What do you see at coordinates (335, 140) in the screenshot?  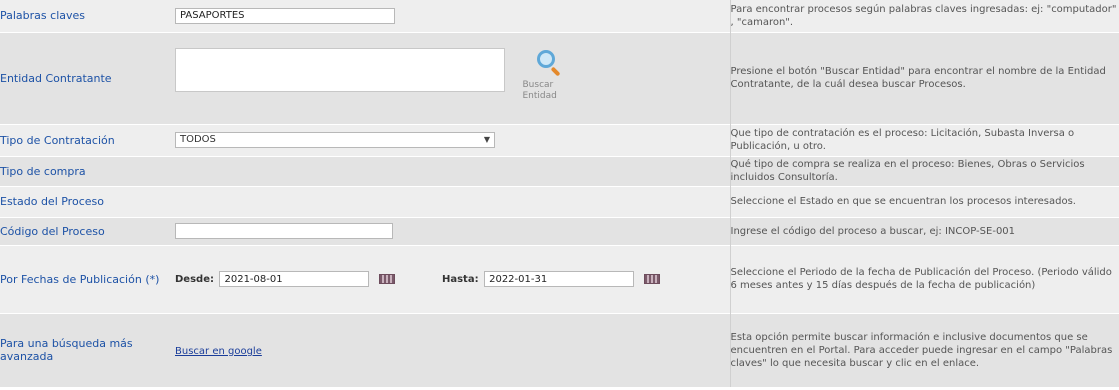 I see `contract-type-select: TODOS ▼` at bounding box center [335, 140].